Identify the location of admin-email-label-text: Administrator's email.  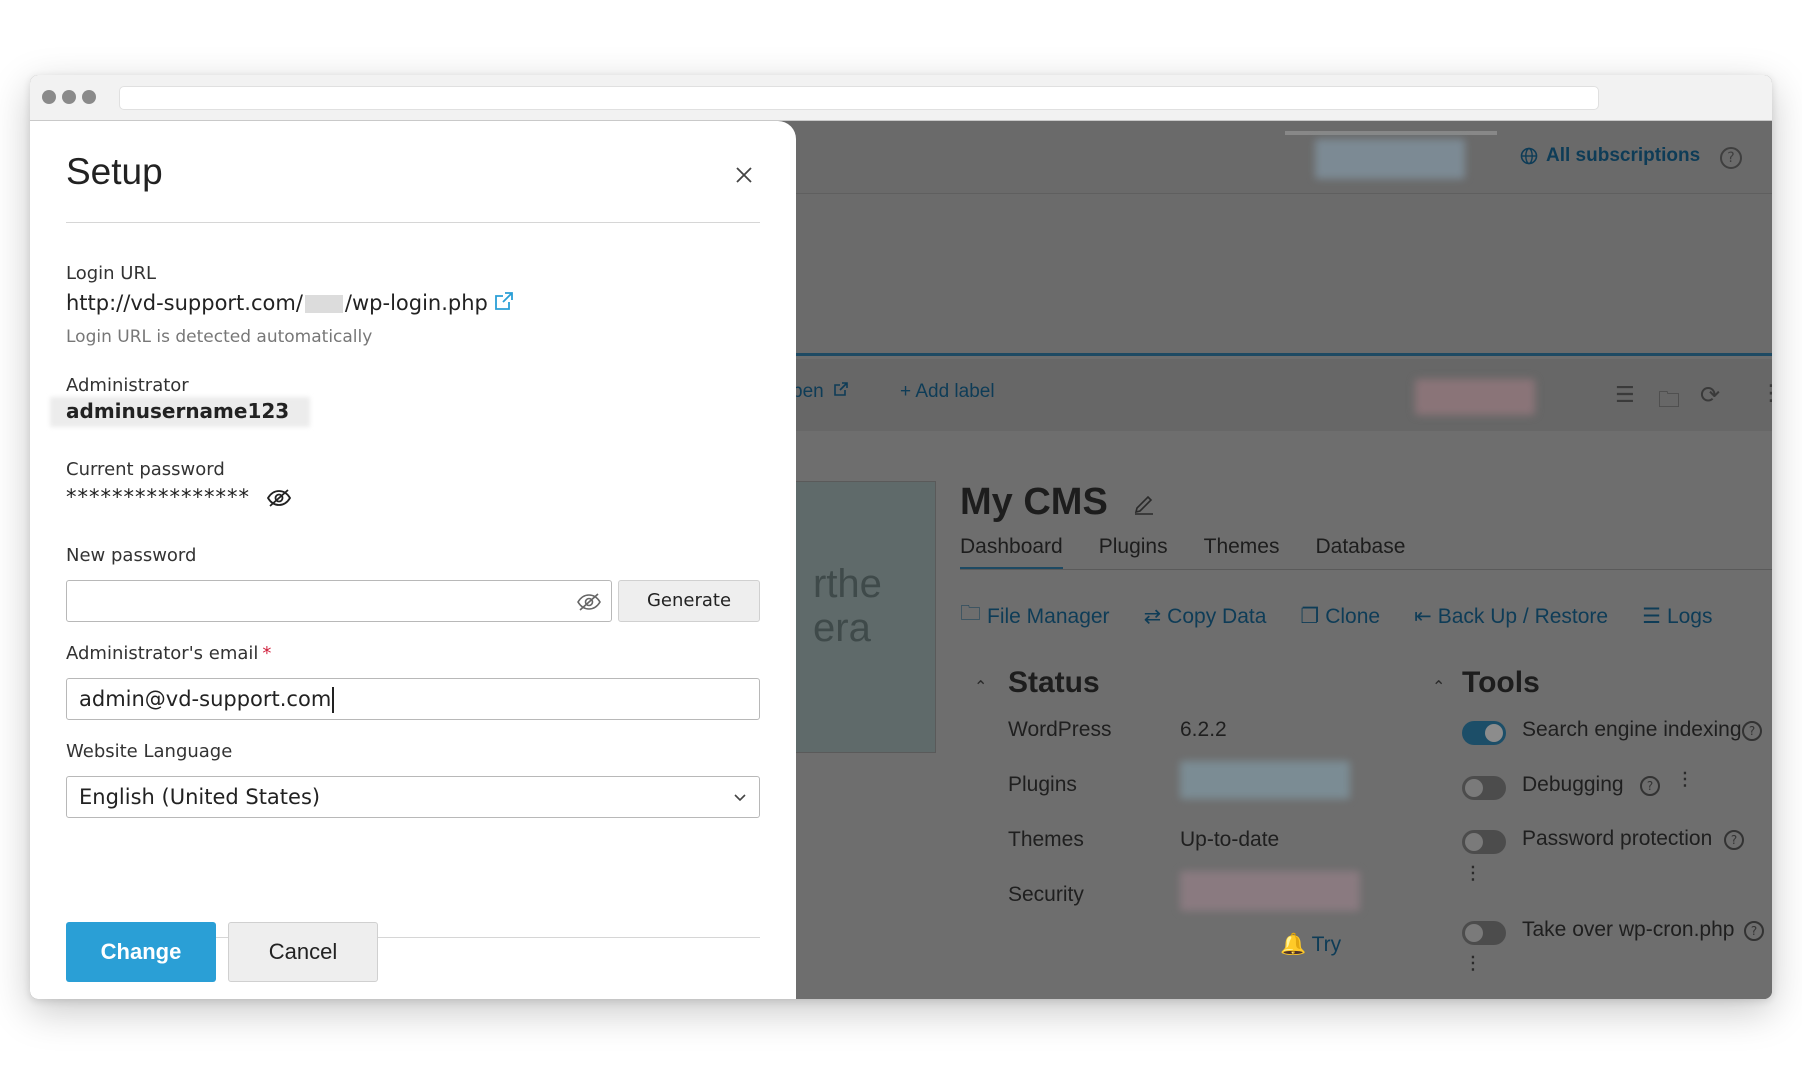
(162, 653).